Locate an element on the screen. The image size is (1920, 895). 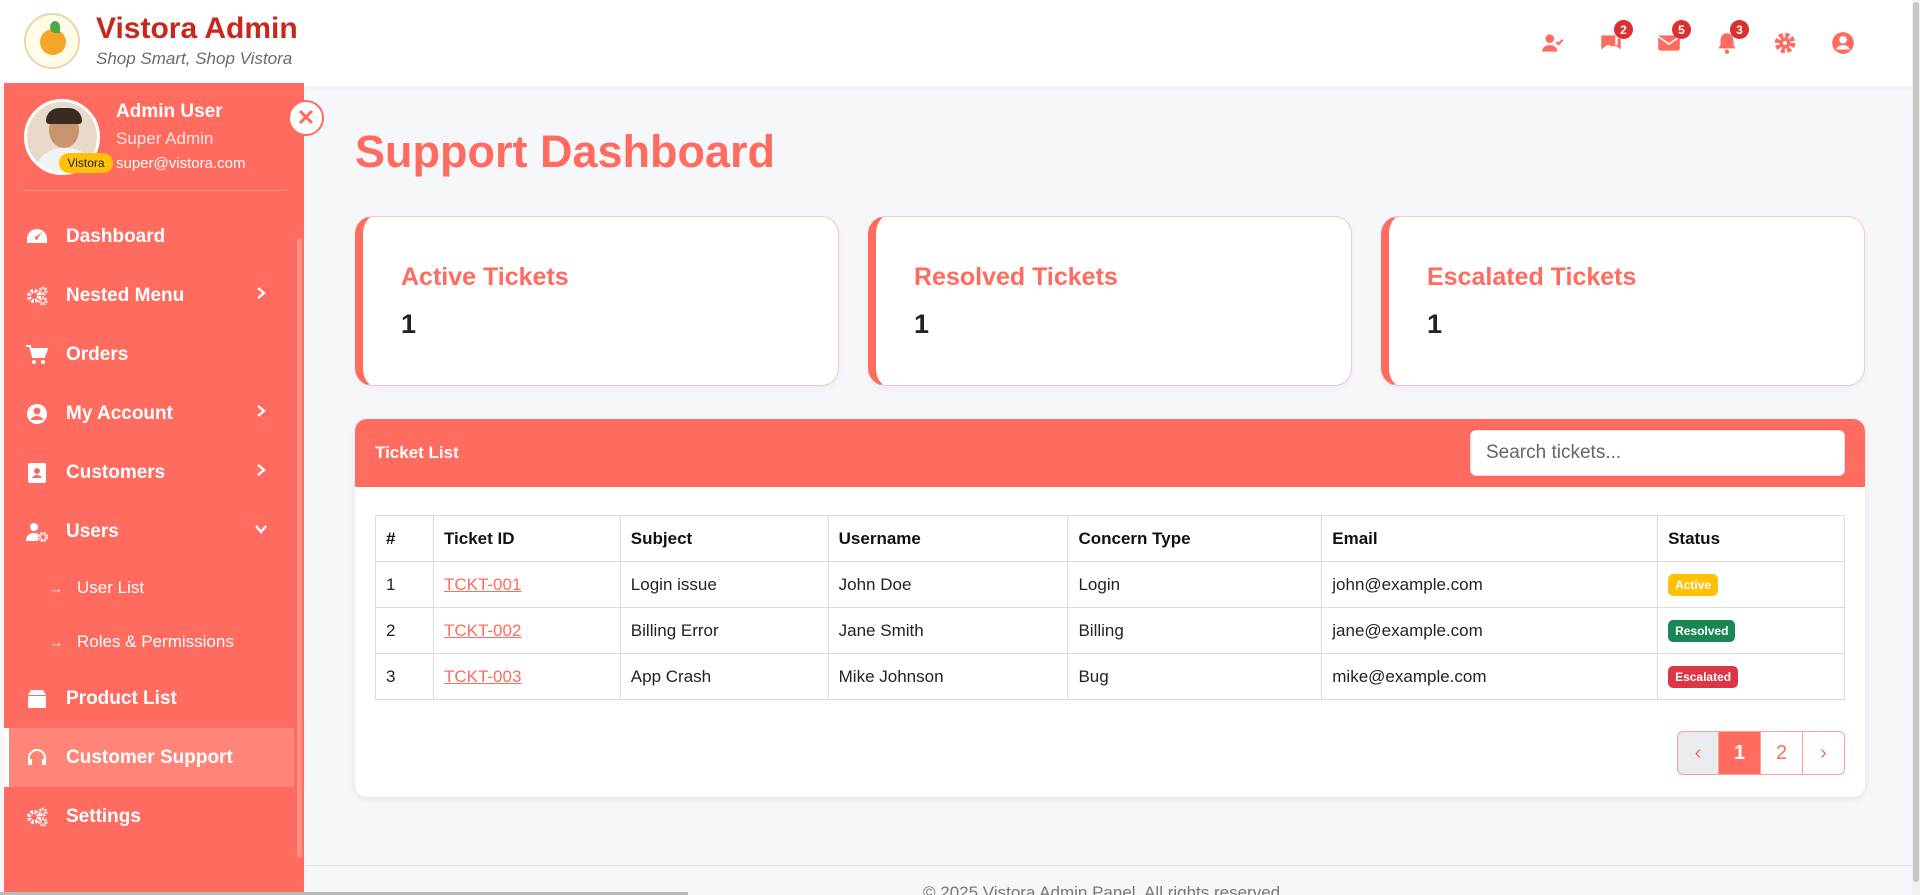
stat-label: Resolved Tickets is located at coordinates (1016, 277).